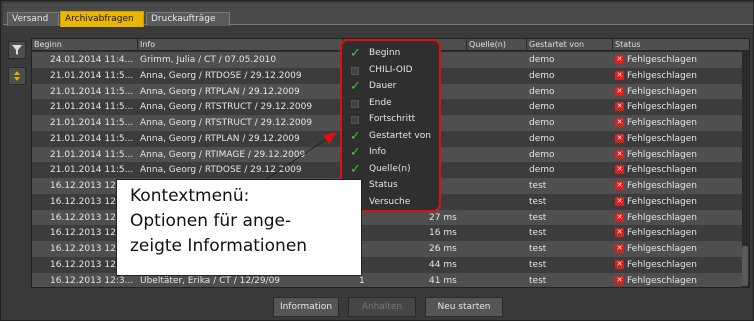  Describe the element at coordinates (390, 53) in the screenshot. I see `menu-item-beginn: ✓ Beginn` at that location.